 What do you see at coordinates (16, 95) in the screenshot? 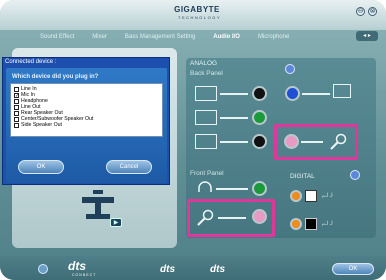
I see `checkbox-checked: ✓` at bounding box center [16, 95].